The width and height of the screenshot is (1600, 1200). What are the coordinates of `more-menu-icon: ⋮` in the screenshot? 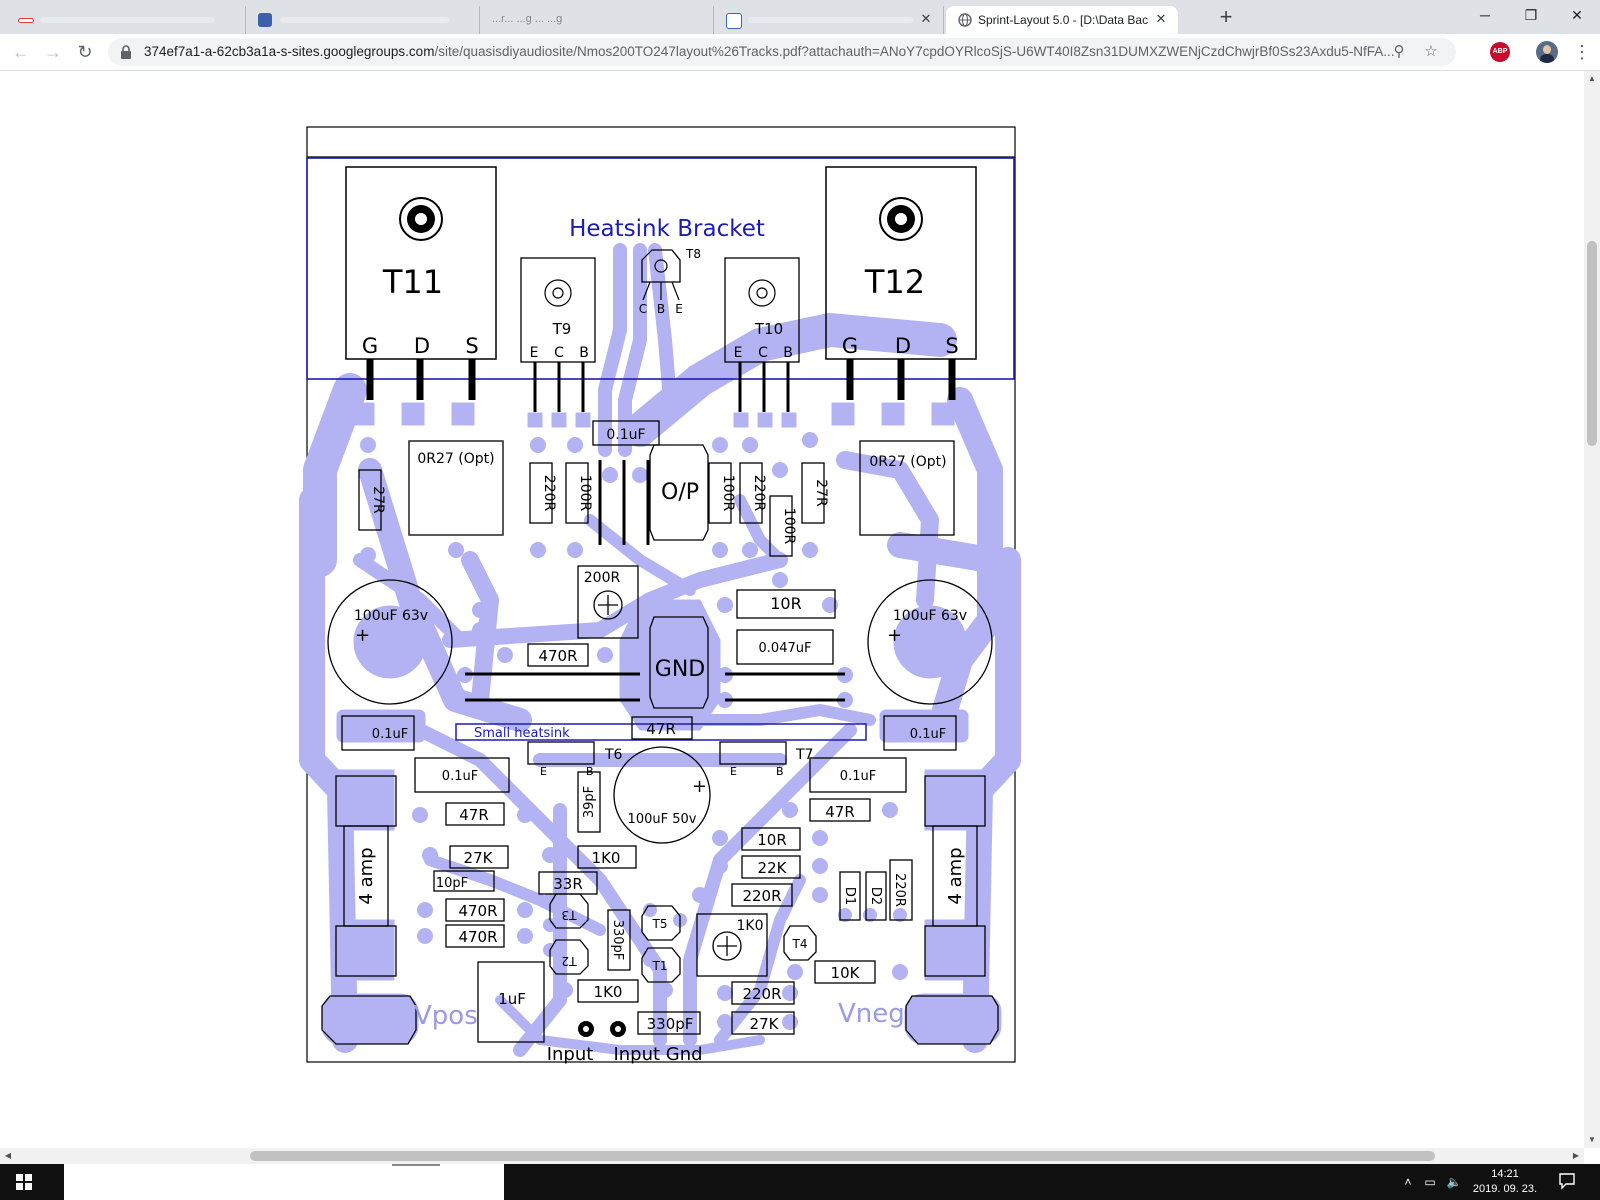 It's located at (1582, 52).